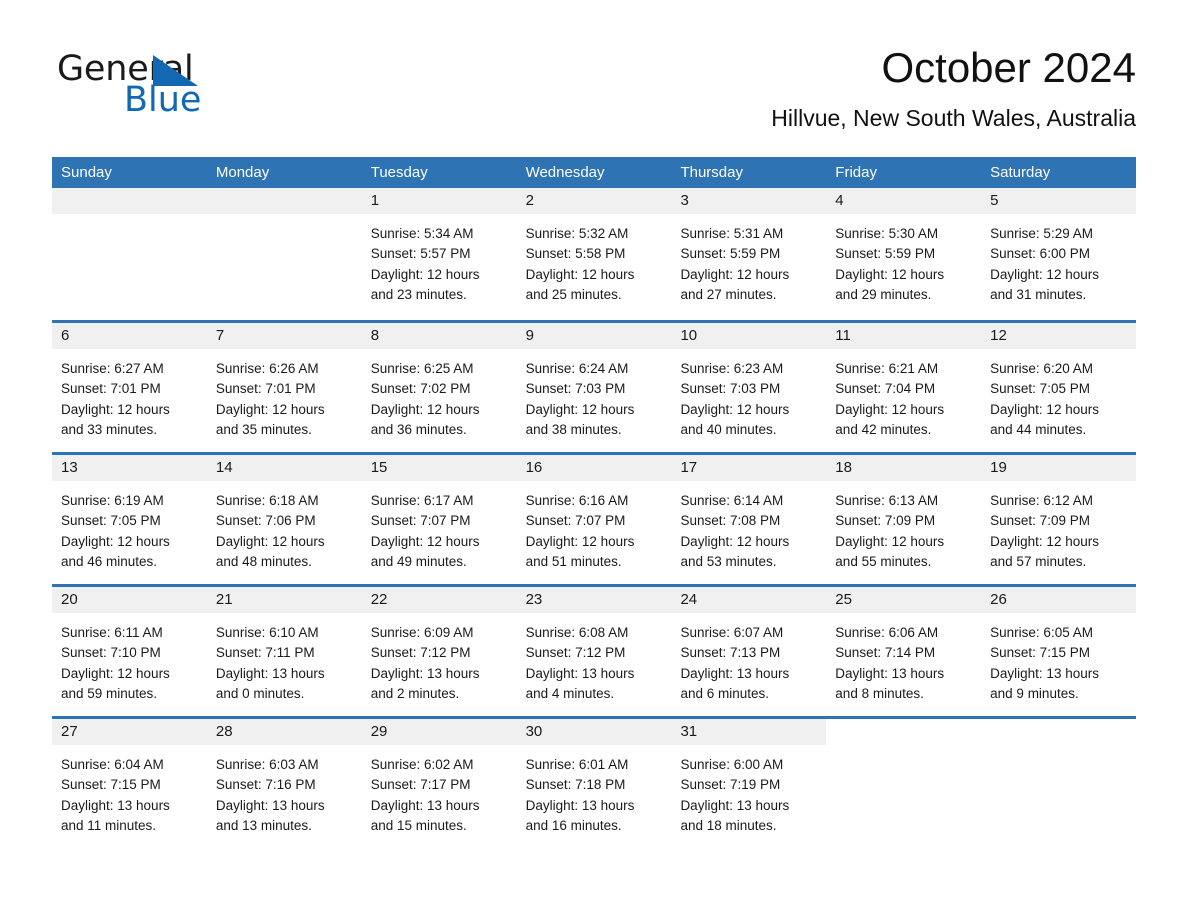 The height and width of the screenshot is (918, 1188). What do you see at coordinates (1040, 389) in the screenshot?
I see `sunset-text: Sunset: 7:05 PM` at bounding box center [1040, 389].